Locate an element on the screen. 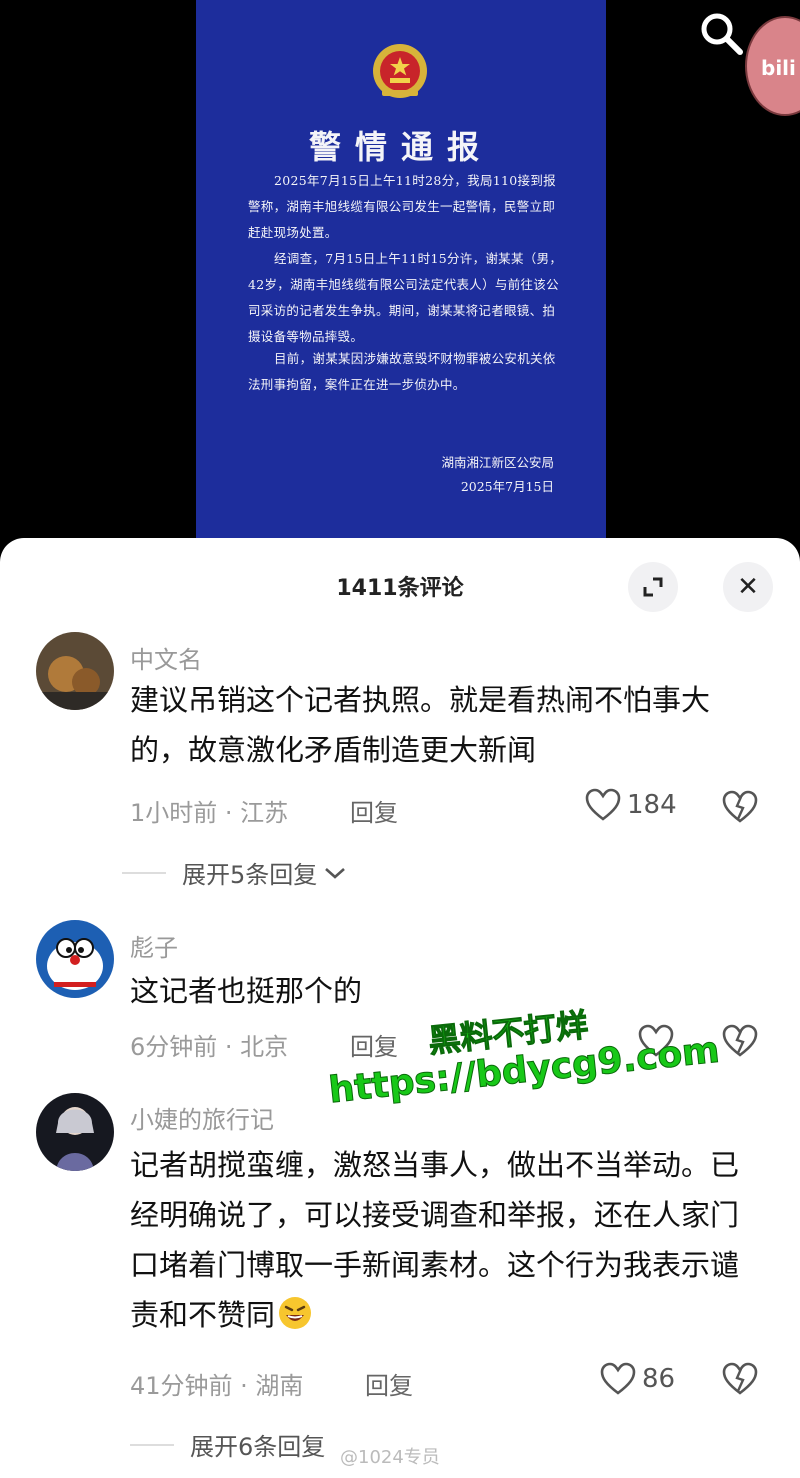 This screenshot has width=800, height=1478. expand-icon is located at coordinates (653, 587).